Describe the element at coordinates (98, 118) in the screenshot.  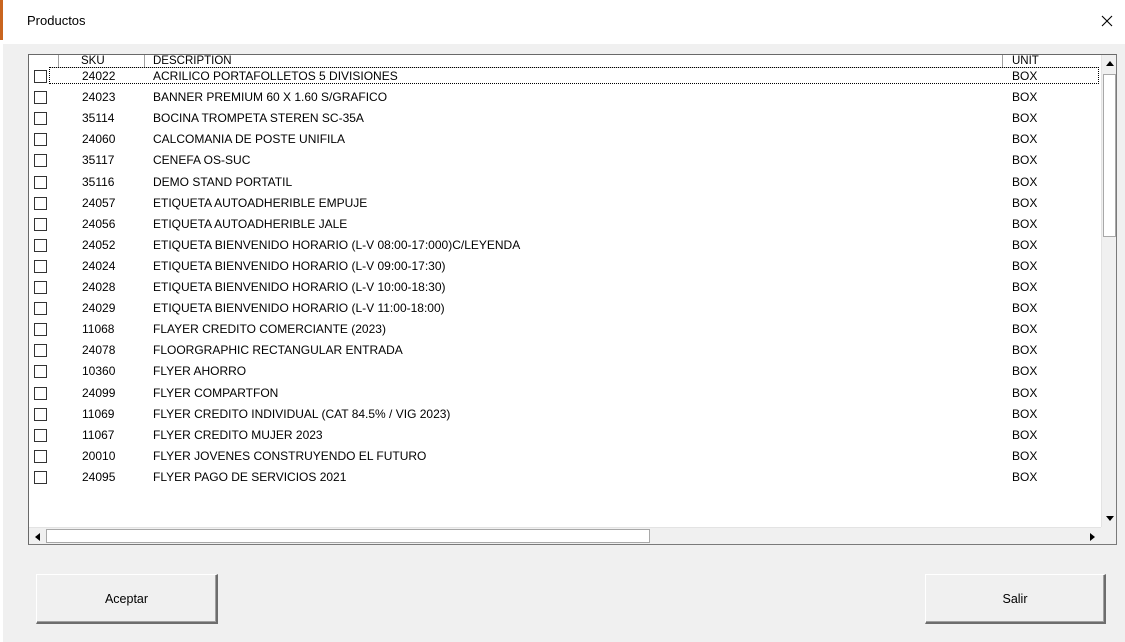
I see `row-sku: 35114` at that location.